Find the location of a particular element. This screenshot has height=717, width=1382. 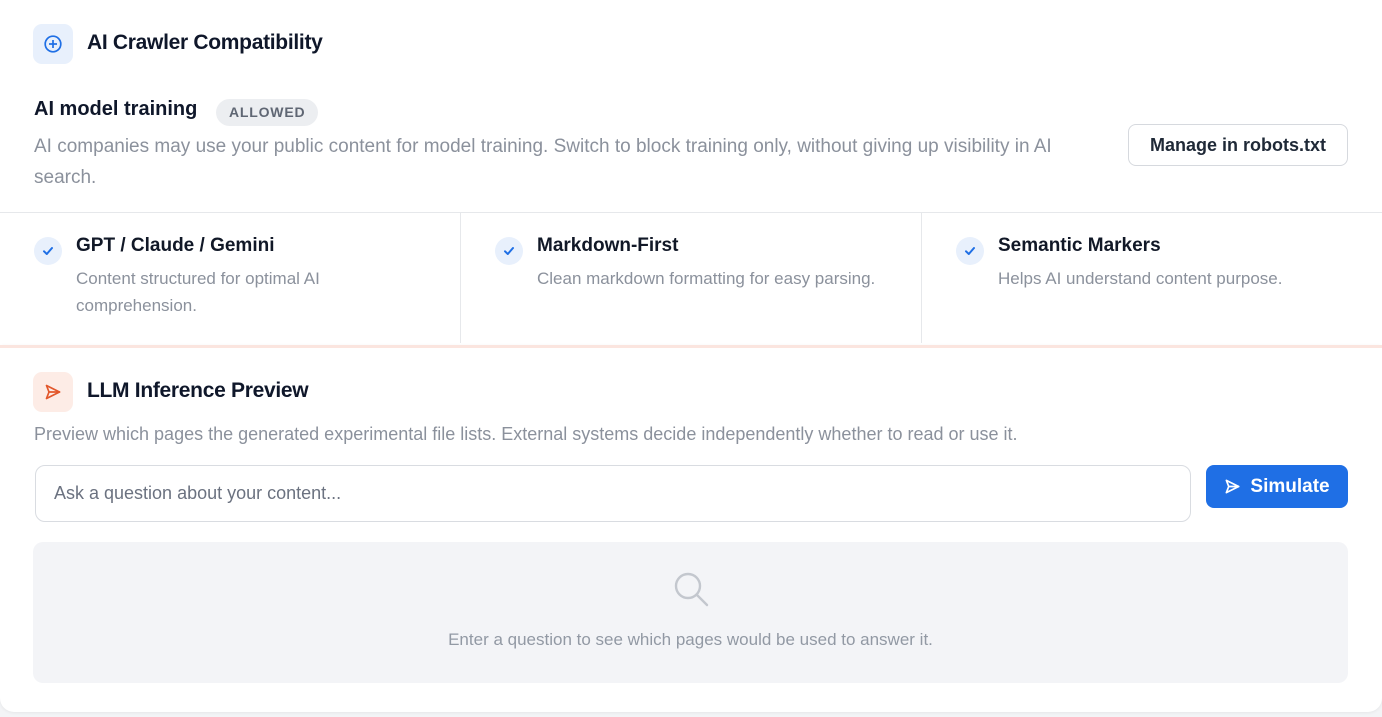

plus-circle-icon is located at coordinates (53, 44).